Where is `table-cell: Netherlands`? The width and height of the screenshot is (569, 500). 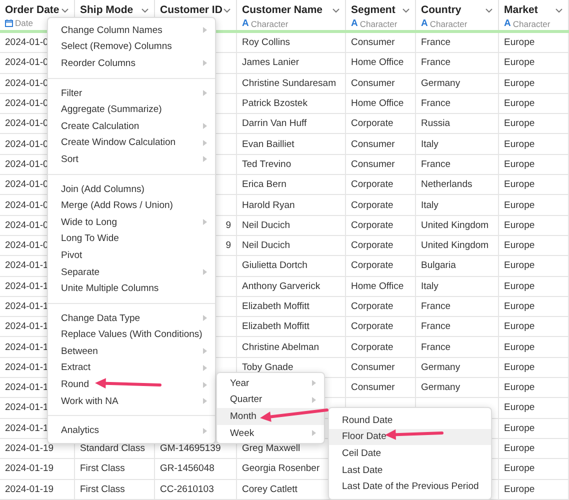 table-cell: Netherlands is located at coordinates (446, 184).